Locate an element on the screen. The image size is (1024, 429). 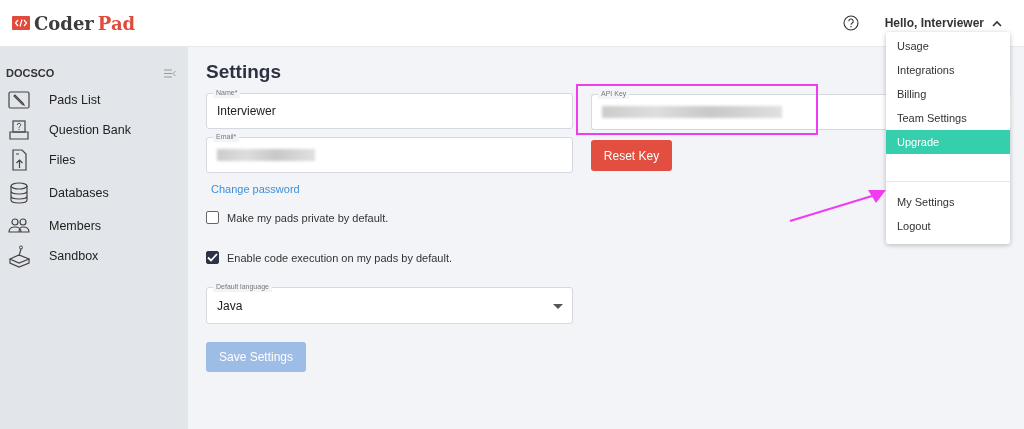
user-menu-button: Hello, Interviewer is located at coordinates (943, 23).